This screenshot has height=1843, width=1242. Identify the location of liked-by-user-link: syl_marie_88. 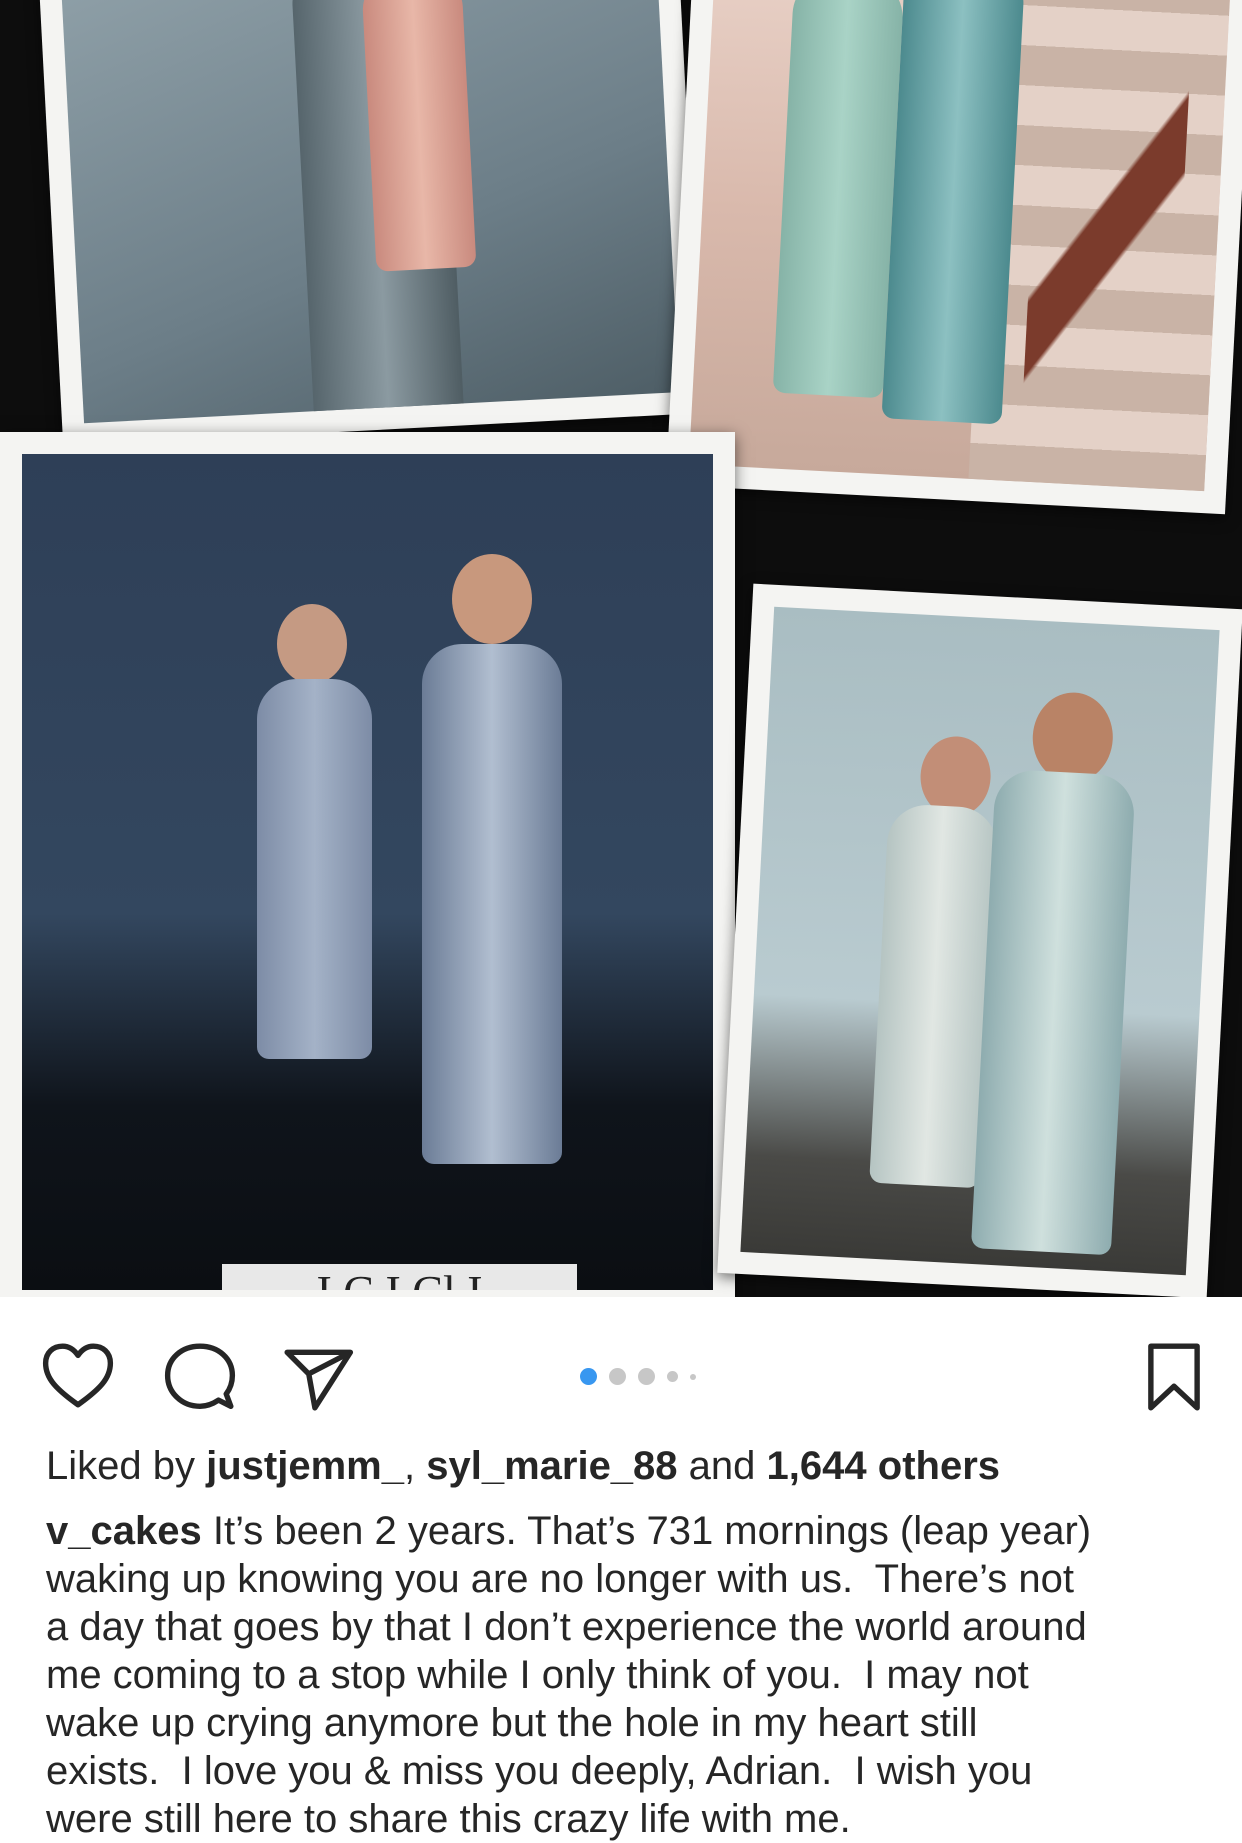
(551, 1466).